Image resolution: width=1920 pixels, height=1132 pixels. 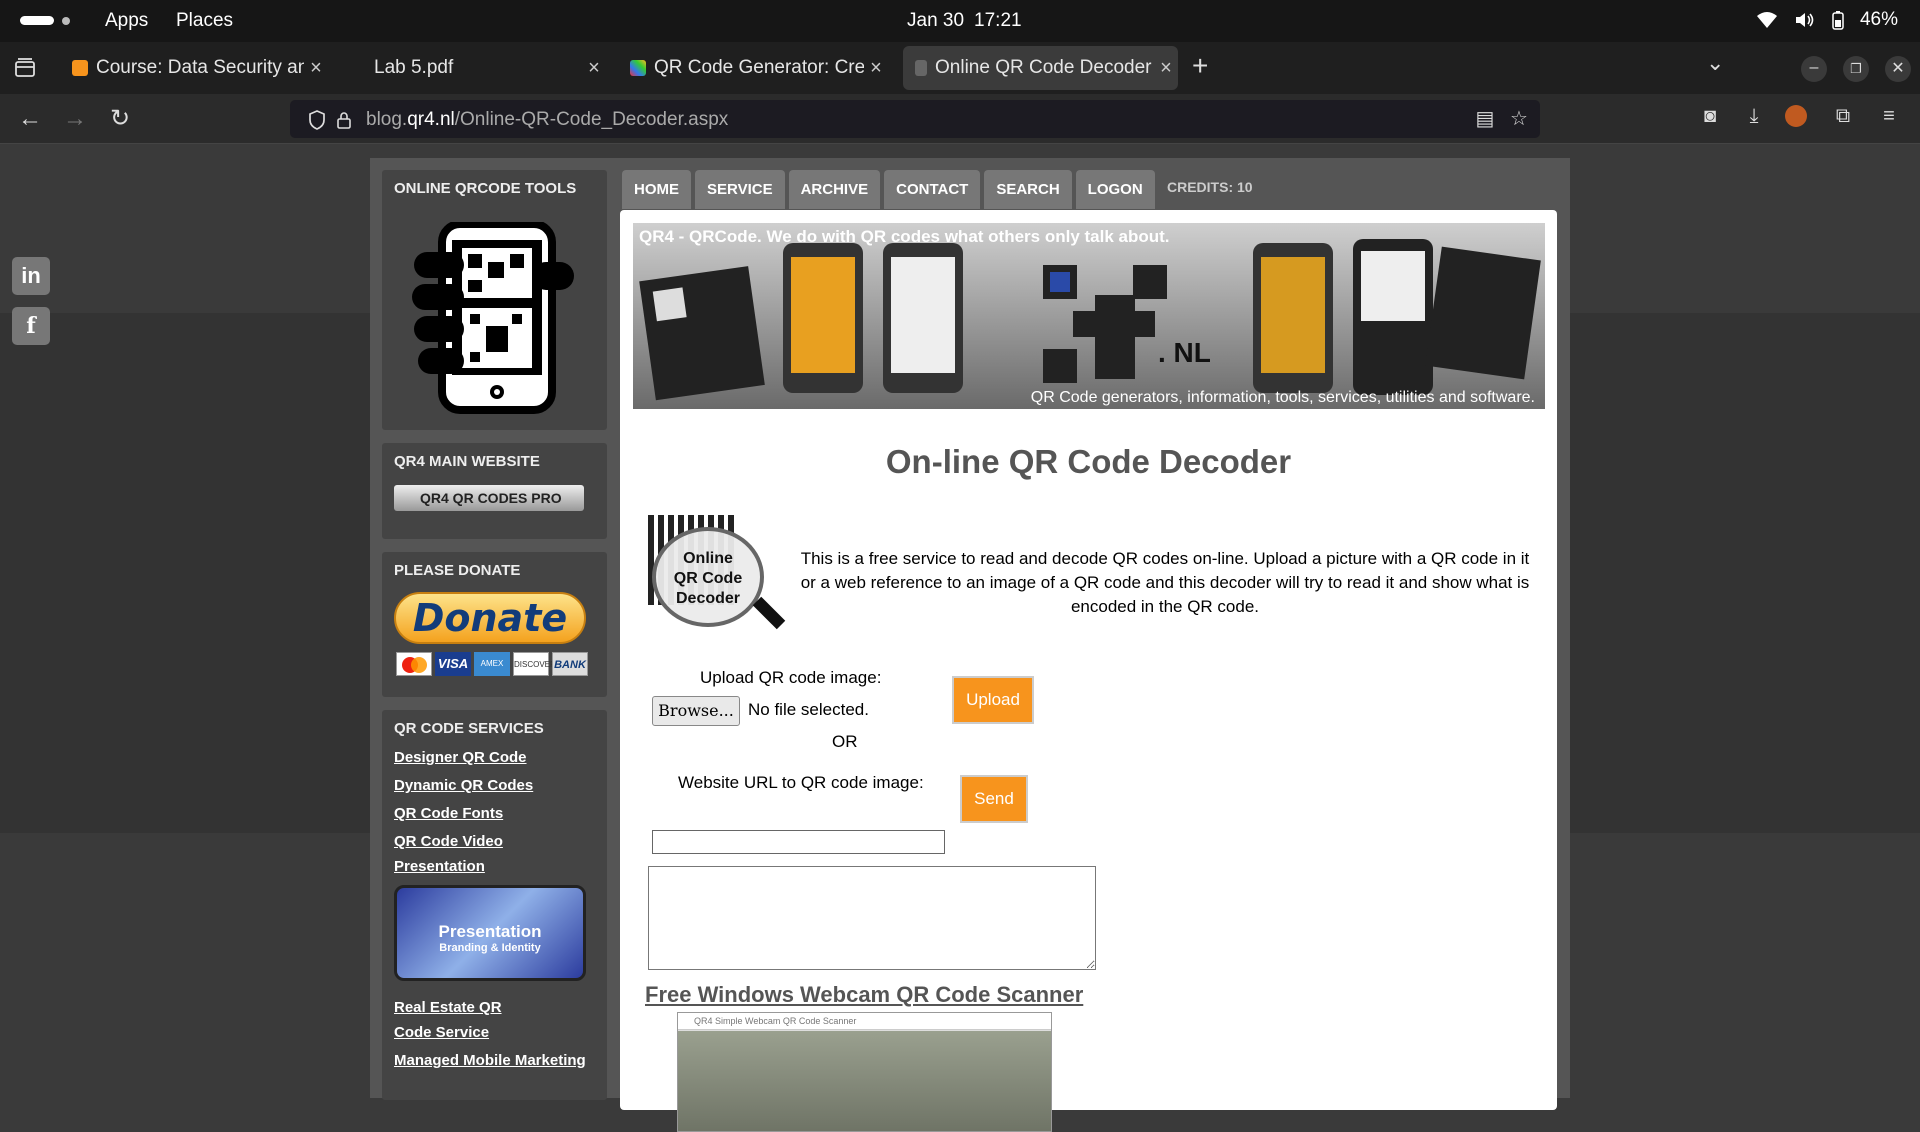 I want to click on webcam-window-title: QR4 Simple Webcam QR Code Scanner, so click(x=864, y=1021).